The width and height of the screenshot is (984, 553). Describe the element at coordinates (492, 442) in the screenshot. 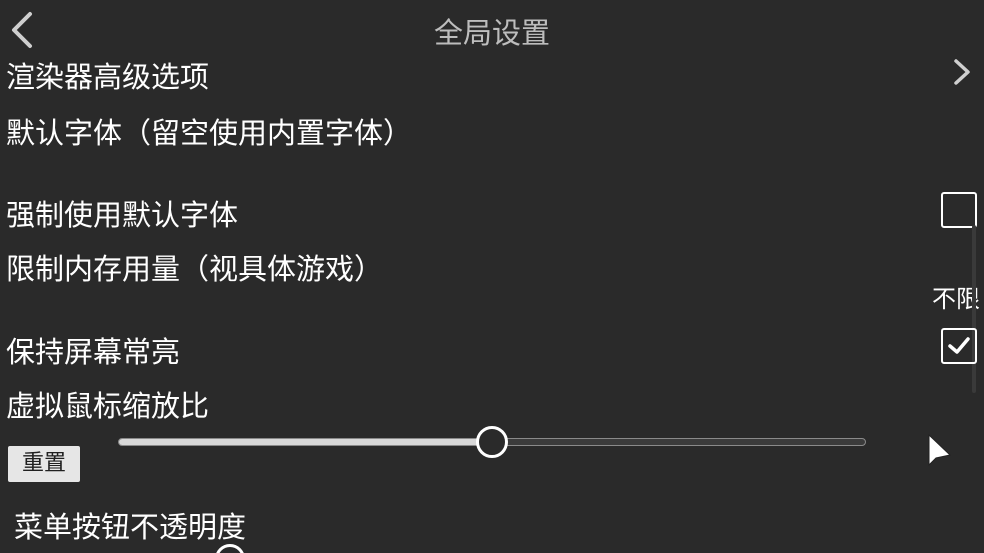

I see `slider-thumb` at that location.